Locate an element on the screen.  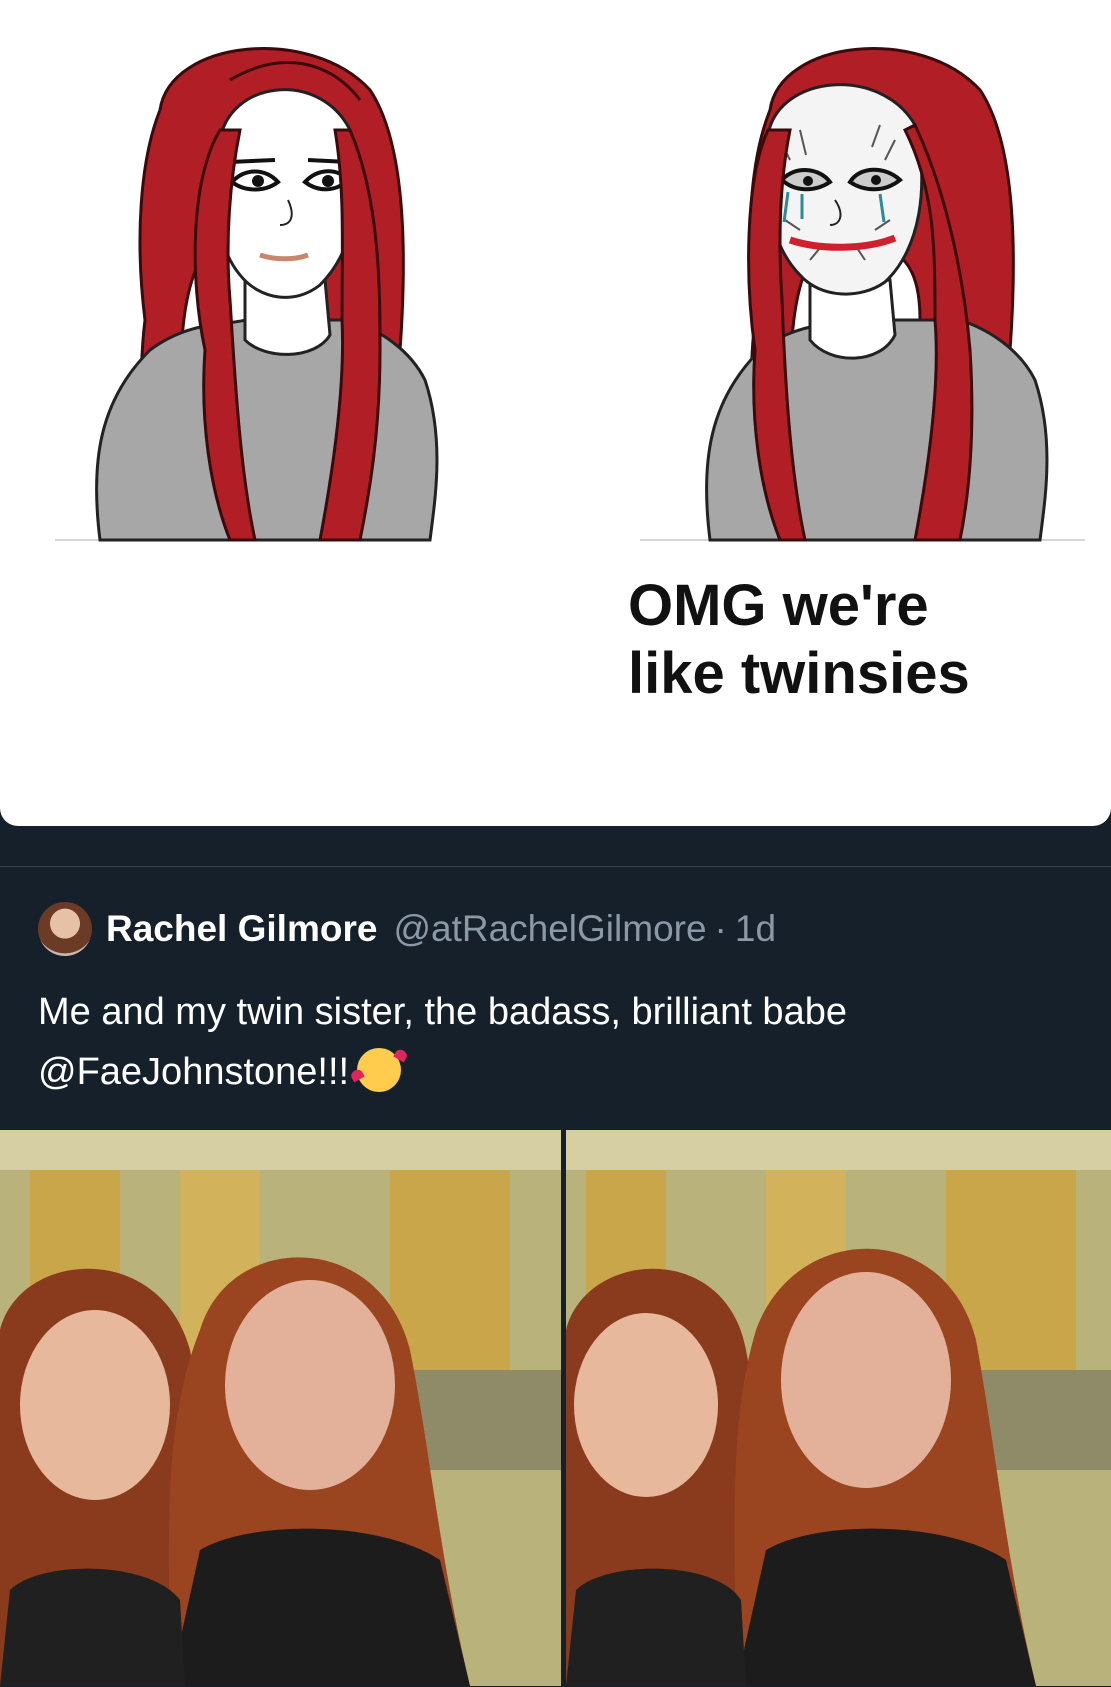
timestamp: 1d is located at coordinates (755, 929).